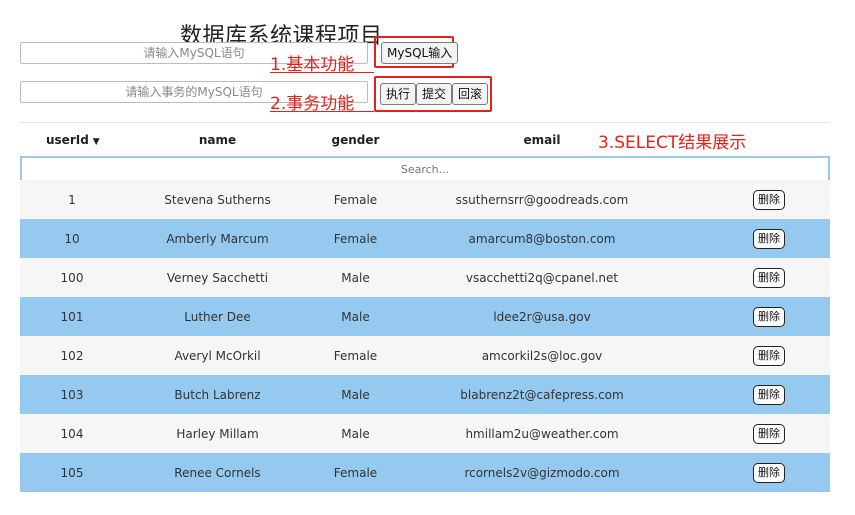 This screenshot has width=855, height=515. Describe the element at coordinates (72, 238) in the screenshot. I see `cell-userid: 10` at that location.